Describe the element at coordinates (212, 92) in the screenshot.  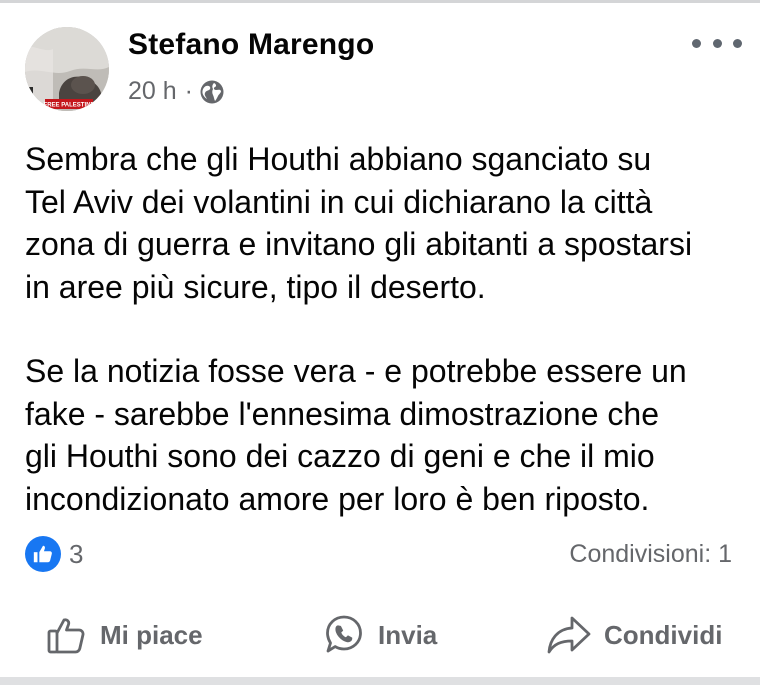
I see `globe-icon` at that location.